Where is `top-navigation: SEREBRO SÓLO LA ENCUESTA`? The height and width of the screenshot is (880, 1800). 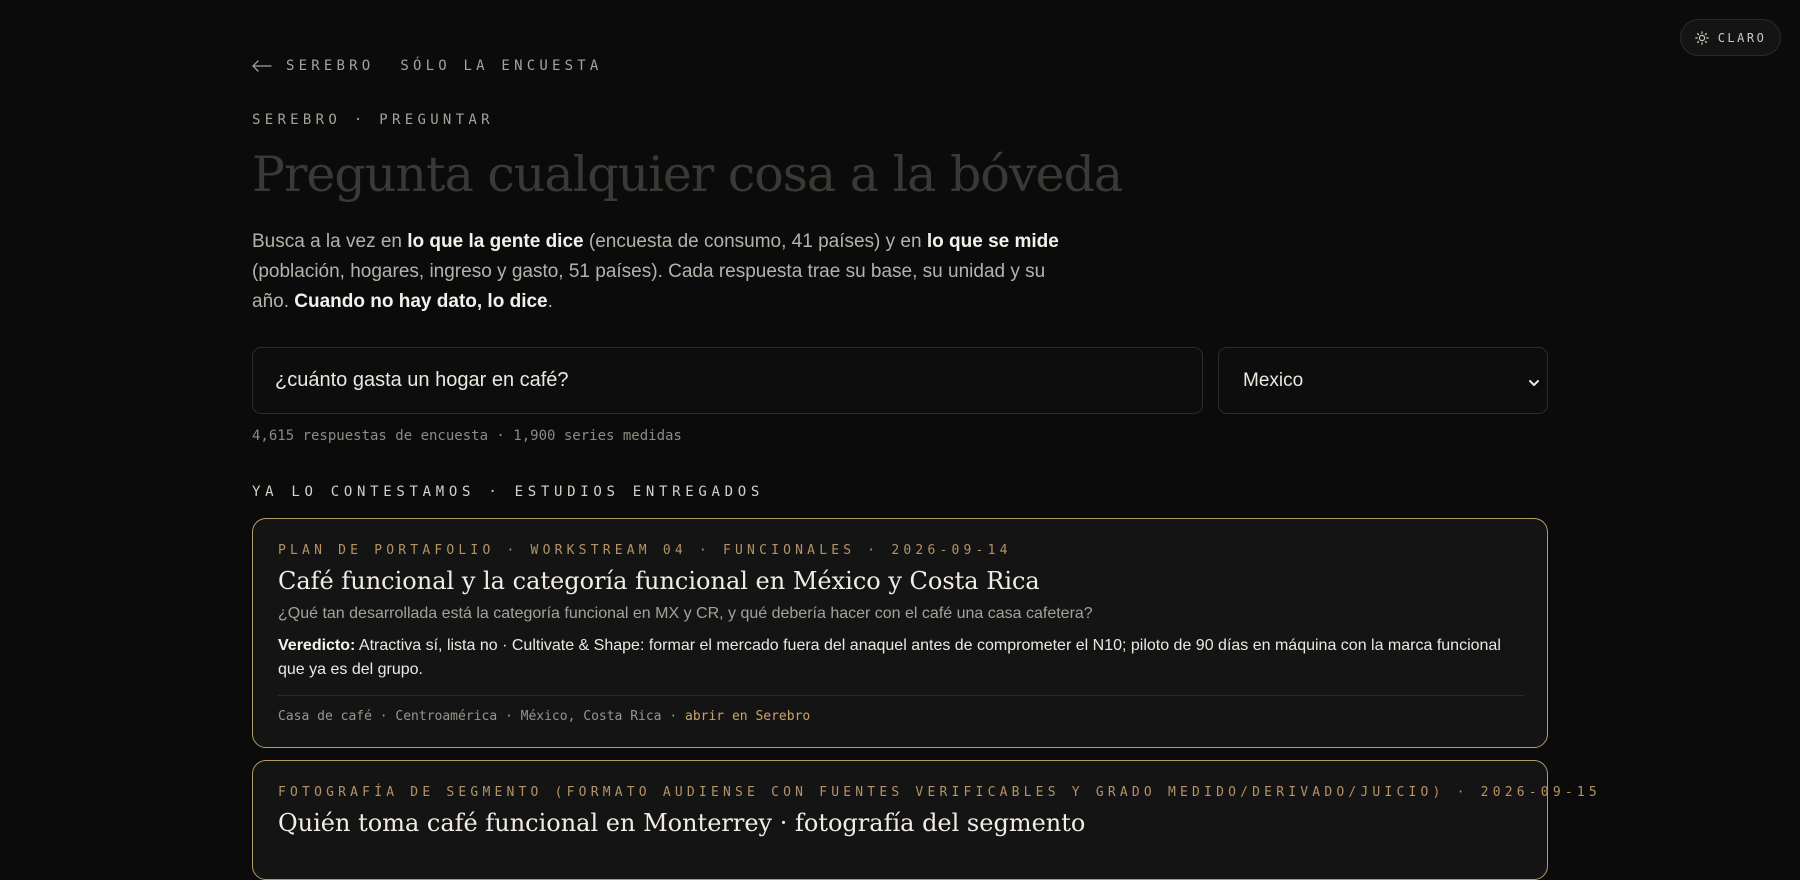 top-navigation: SEREBRO SÓLO LA ENCUESTA is located at coordinates (427, 66).